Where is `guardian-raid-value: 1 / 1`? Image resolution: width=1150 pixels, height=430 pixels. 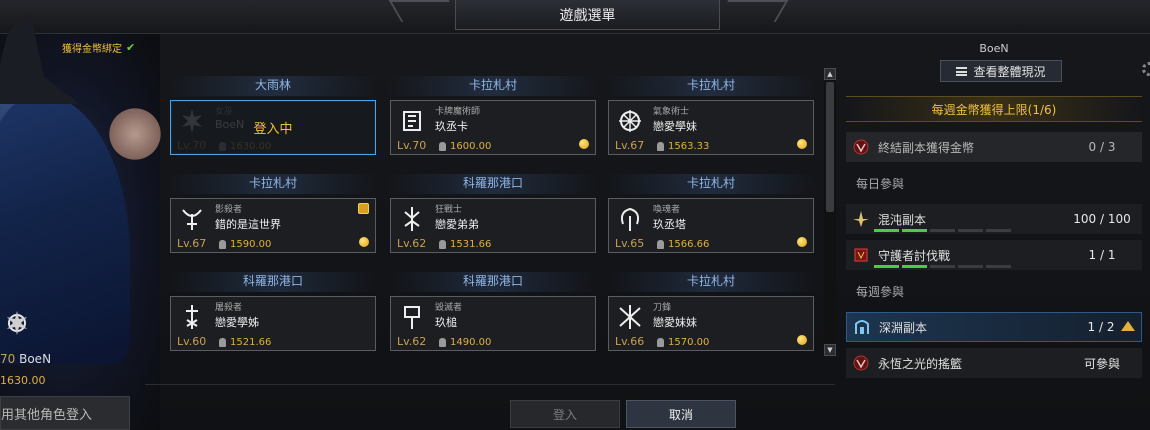
guardian-raid-value: 1 / 1 is located at coordinates (1102, 255).